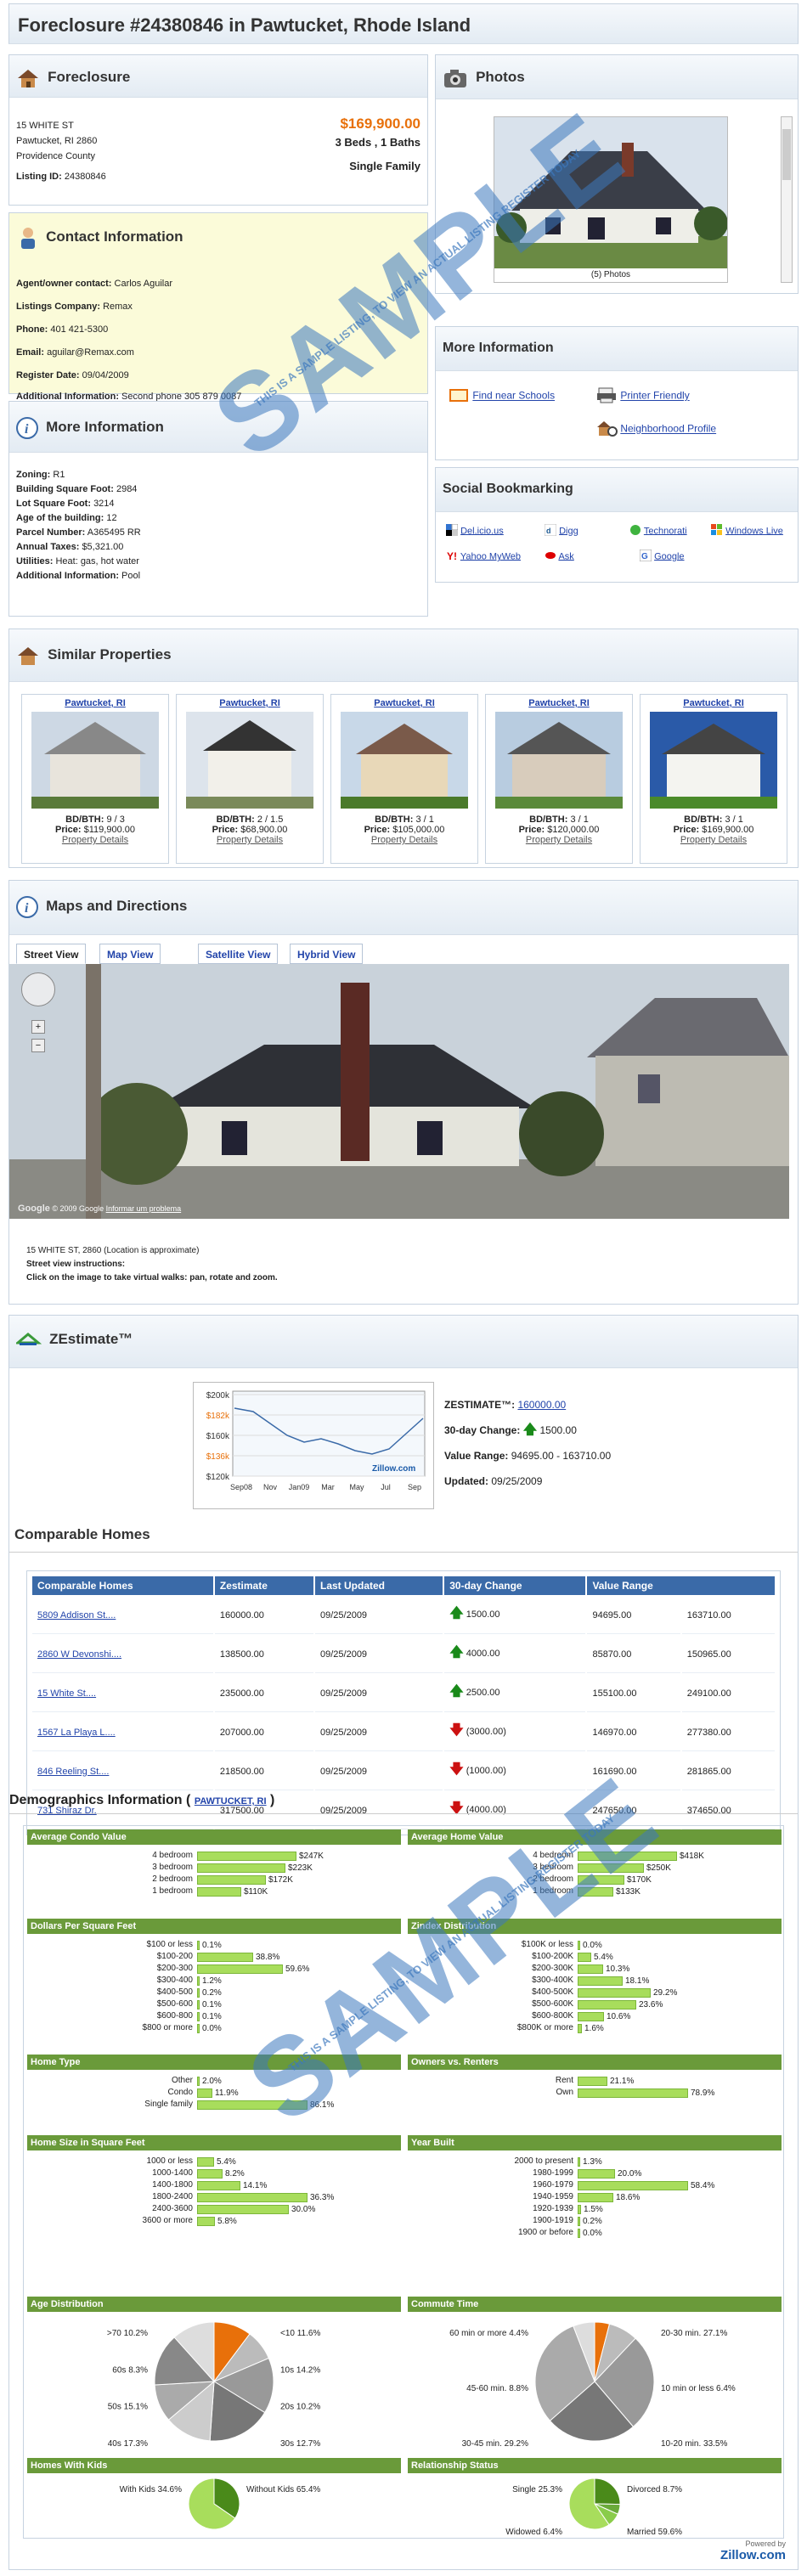 The image size is (807, 2576). I want to click on zillow-icon, so click(28, 1341).